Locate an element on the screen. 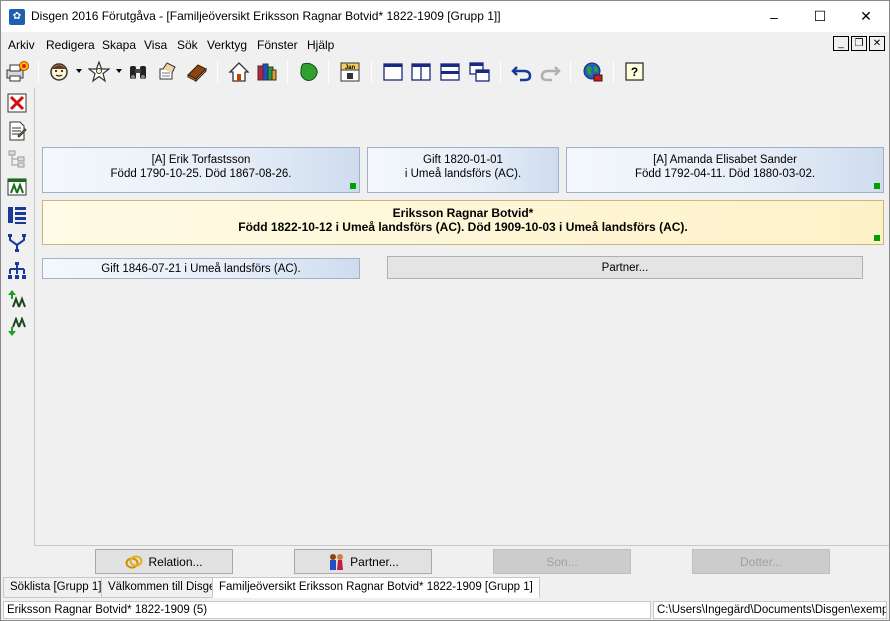  delete-person-icon is located at coordinates (17, 103).